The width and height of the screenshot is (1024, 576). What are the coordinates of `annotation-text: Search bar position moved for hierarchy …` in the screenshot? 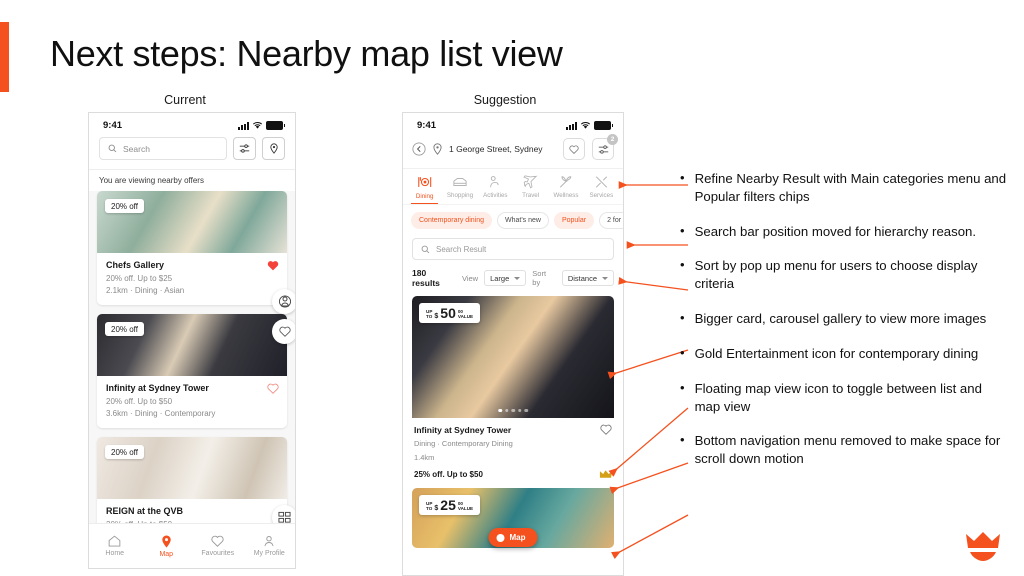 It's located at (835, 231).